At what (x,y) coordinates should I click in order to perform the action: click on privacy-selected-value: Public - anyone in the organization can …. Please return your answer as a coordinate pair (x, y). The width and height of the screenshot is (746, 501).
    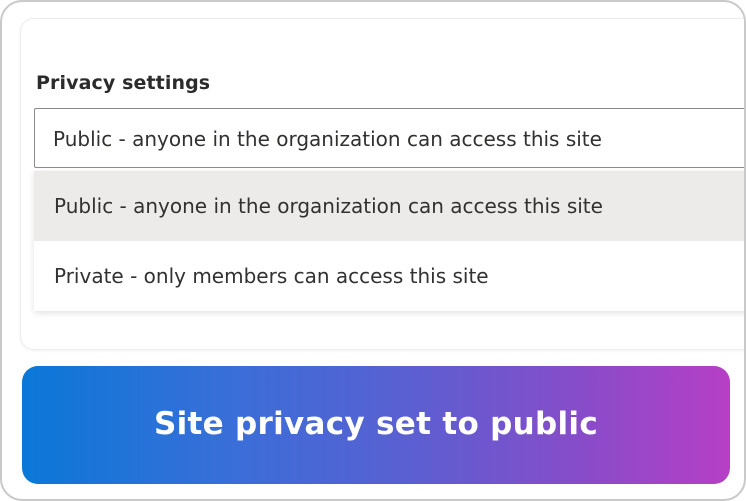
    Looking at the image, I should click on (327, 139).